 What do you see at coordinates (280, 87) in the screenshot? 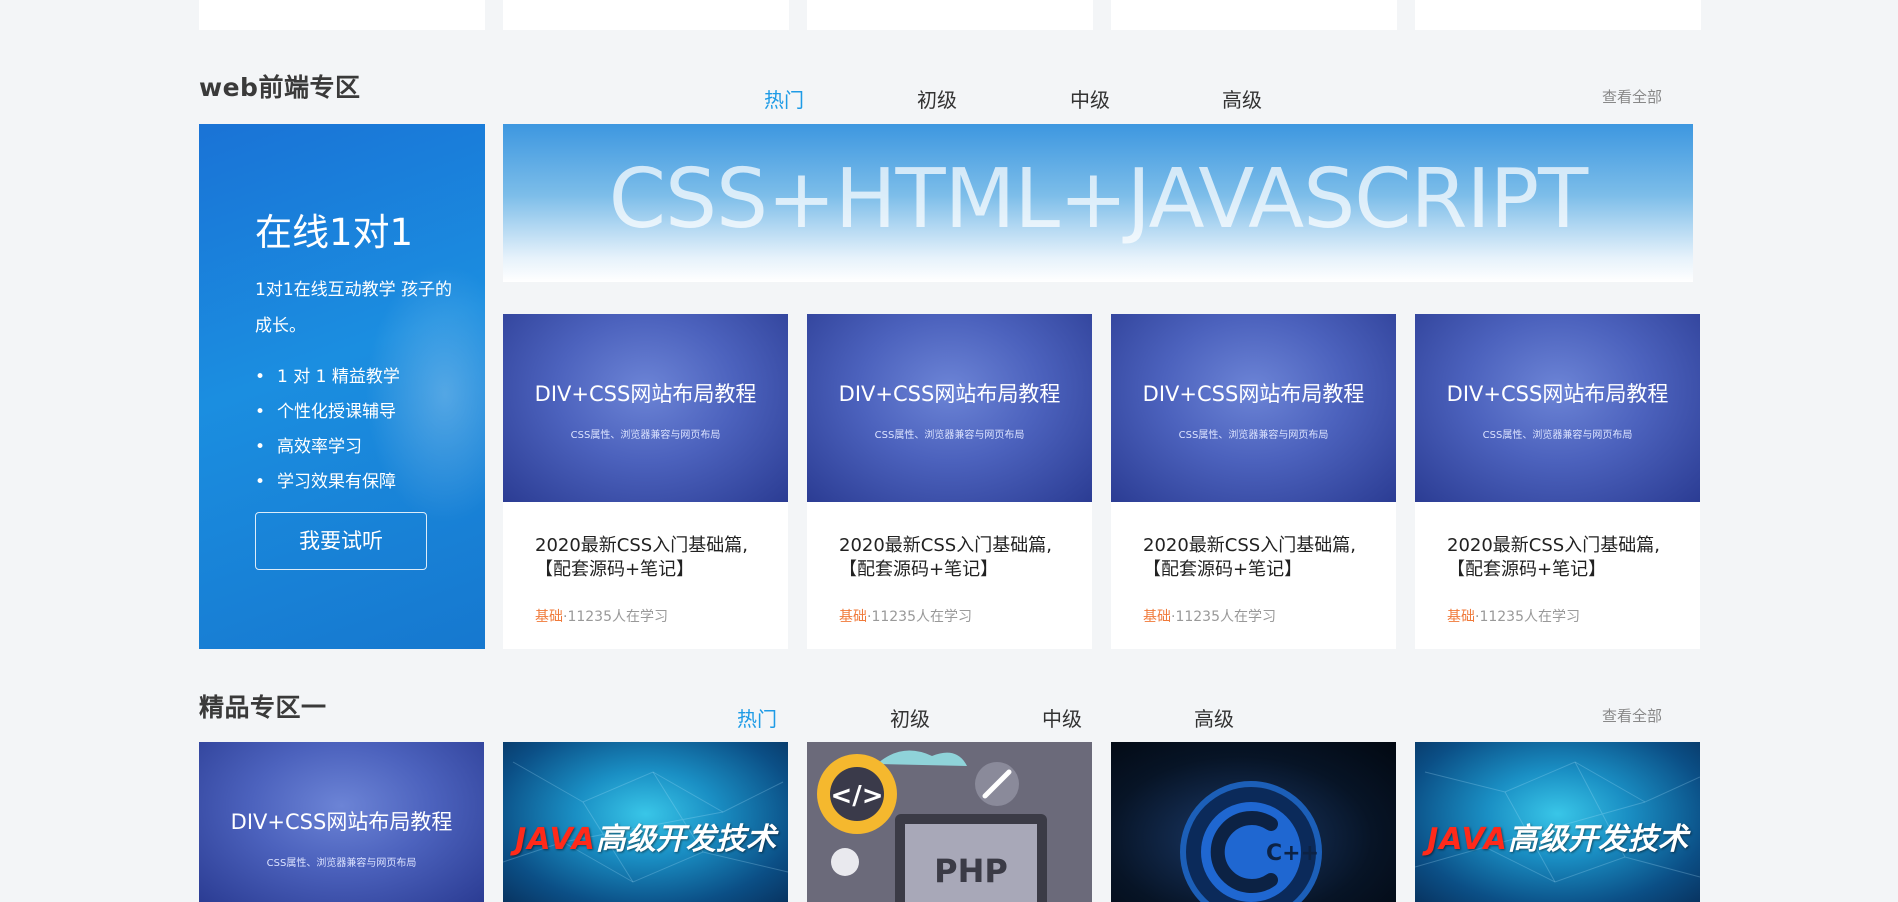
I see `section-title-web: web前端专区` at bounding box center [280, 87].